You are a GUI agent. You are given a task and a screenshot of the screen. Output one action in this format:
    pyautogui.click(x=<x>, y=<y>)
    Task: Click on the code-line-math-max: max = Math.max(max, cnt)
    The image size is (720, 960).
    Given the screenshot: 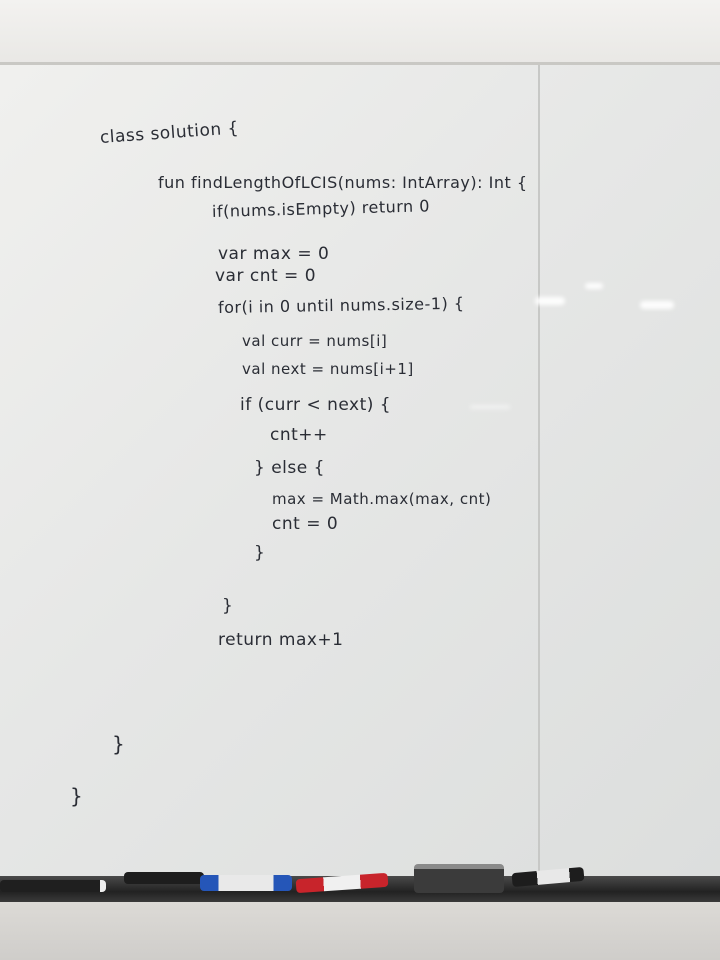 What is the action you would take?
    pyautogui.click(x=382, y=499)
    